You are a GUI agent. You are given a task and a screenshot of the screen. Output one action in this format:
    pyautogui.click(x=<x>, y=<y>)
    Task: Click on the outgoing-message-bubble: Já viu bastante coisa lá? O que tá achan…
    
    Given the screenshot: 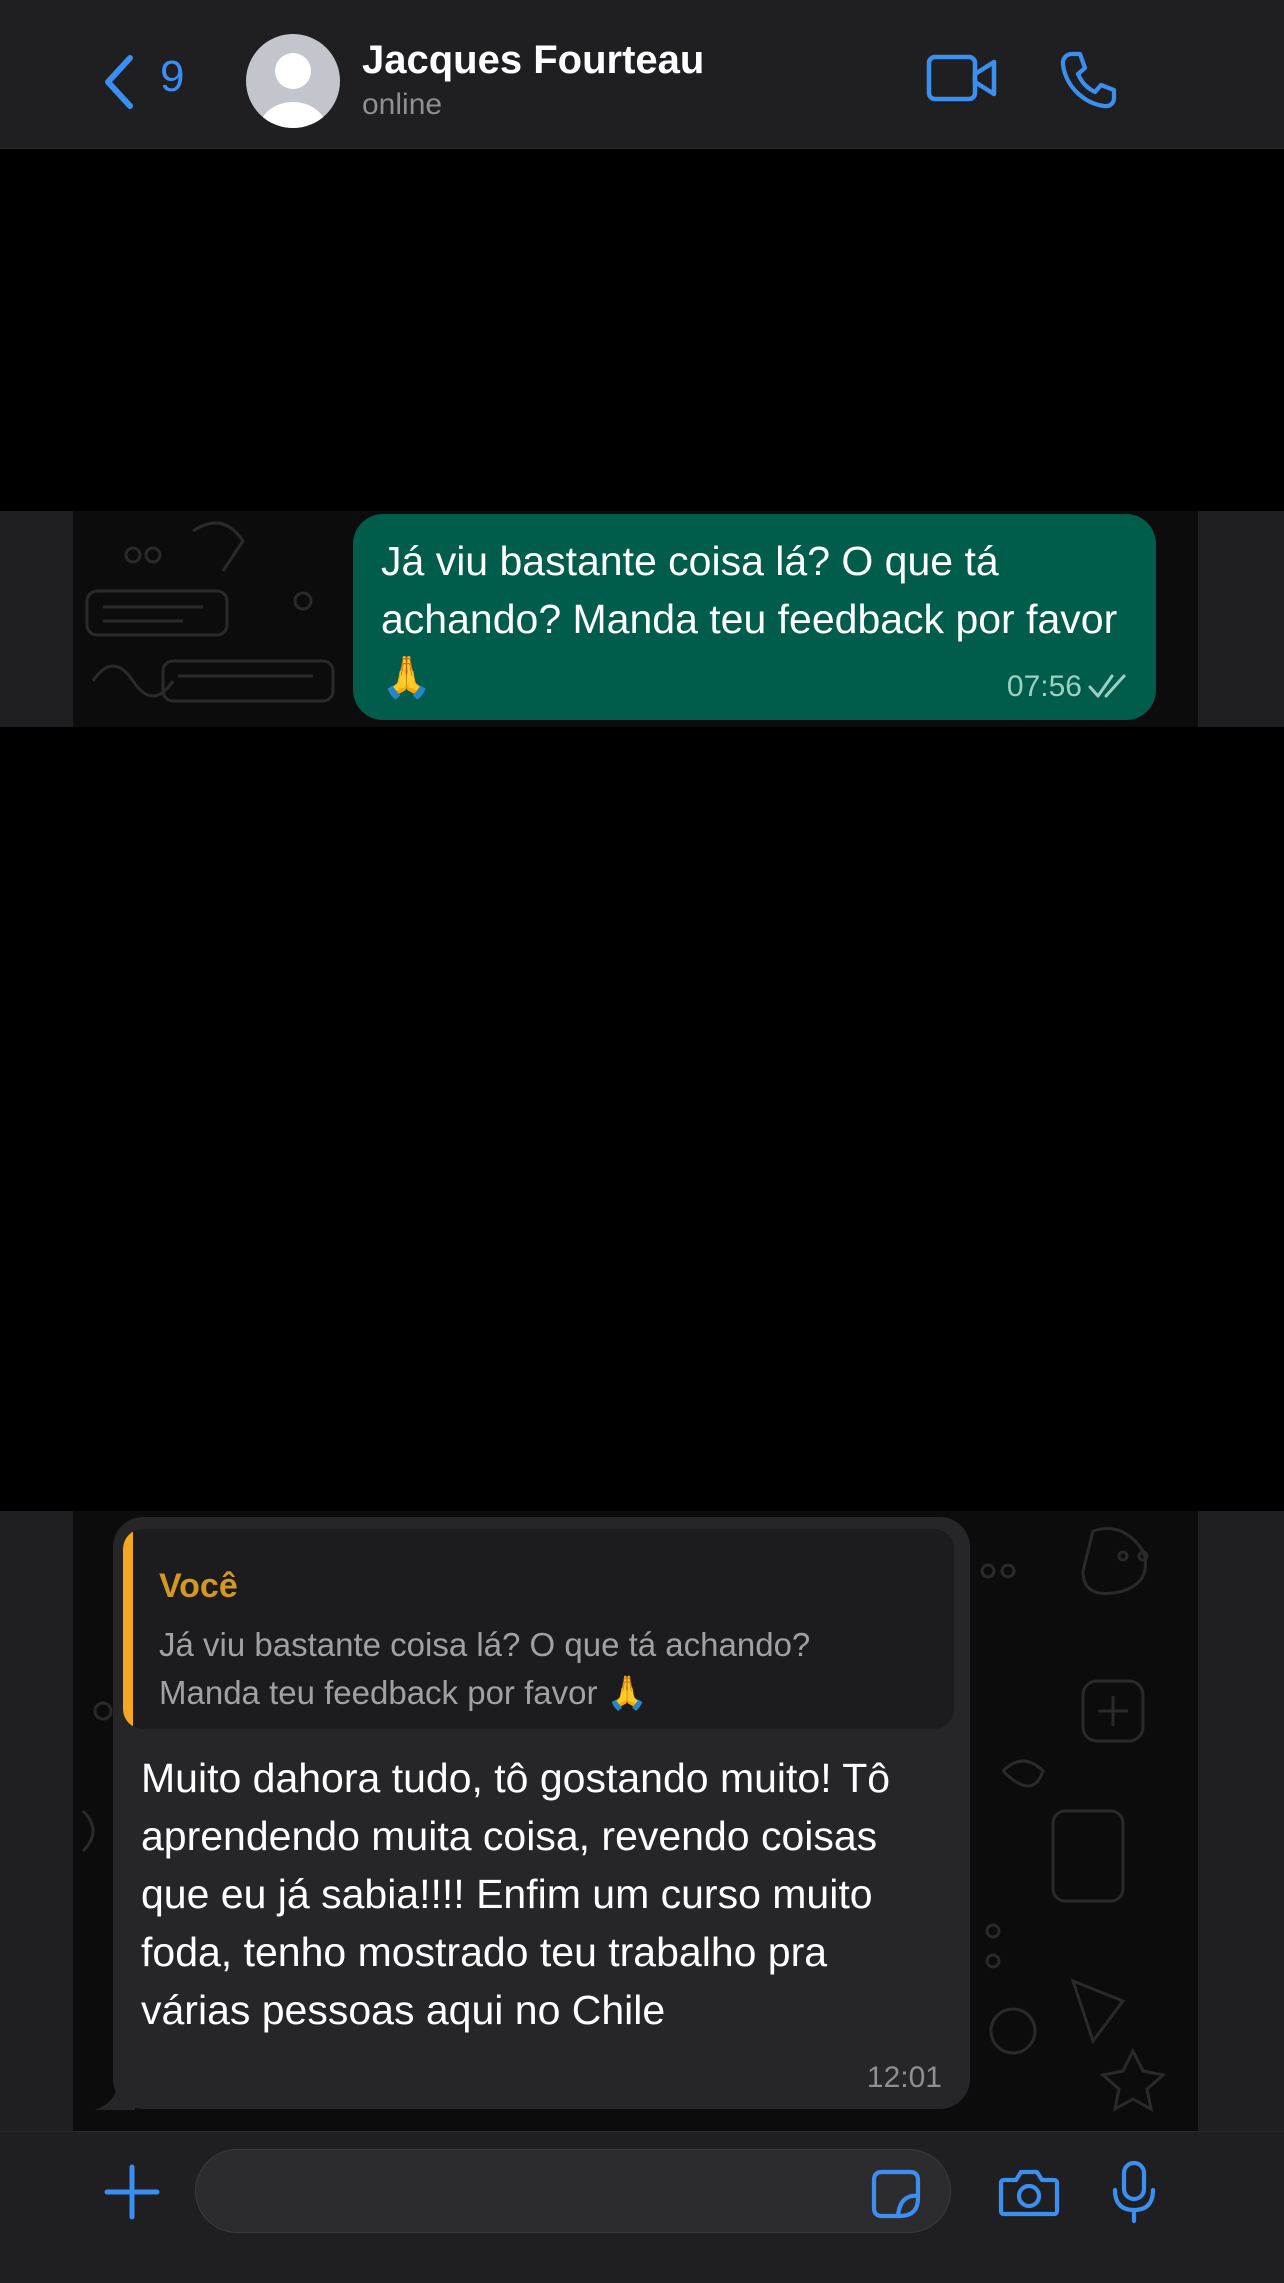 What is the action you would take?
    pyautogui.click(x=754, y=617)
    